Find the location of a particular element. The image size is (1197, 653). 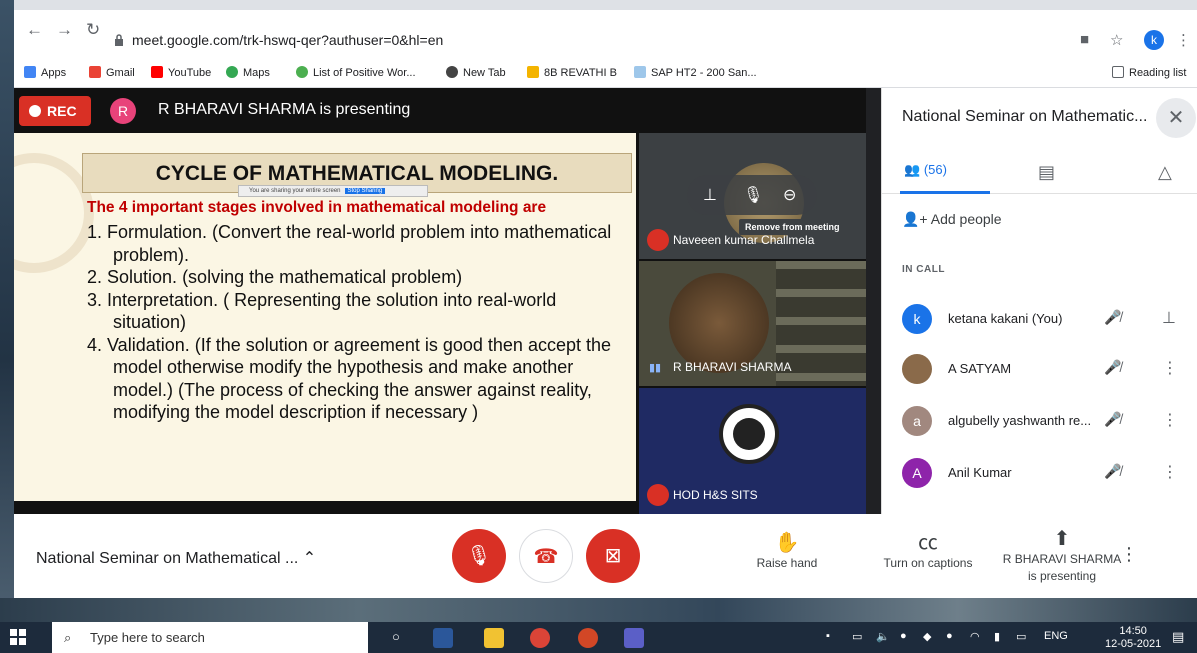

avatar: A is located at coordinates (917, 473).